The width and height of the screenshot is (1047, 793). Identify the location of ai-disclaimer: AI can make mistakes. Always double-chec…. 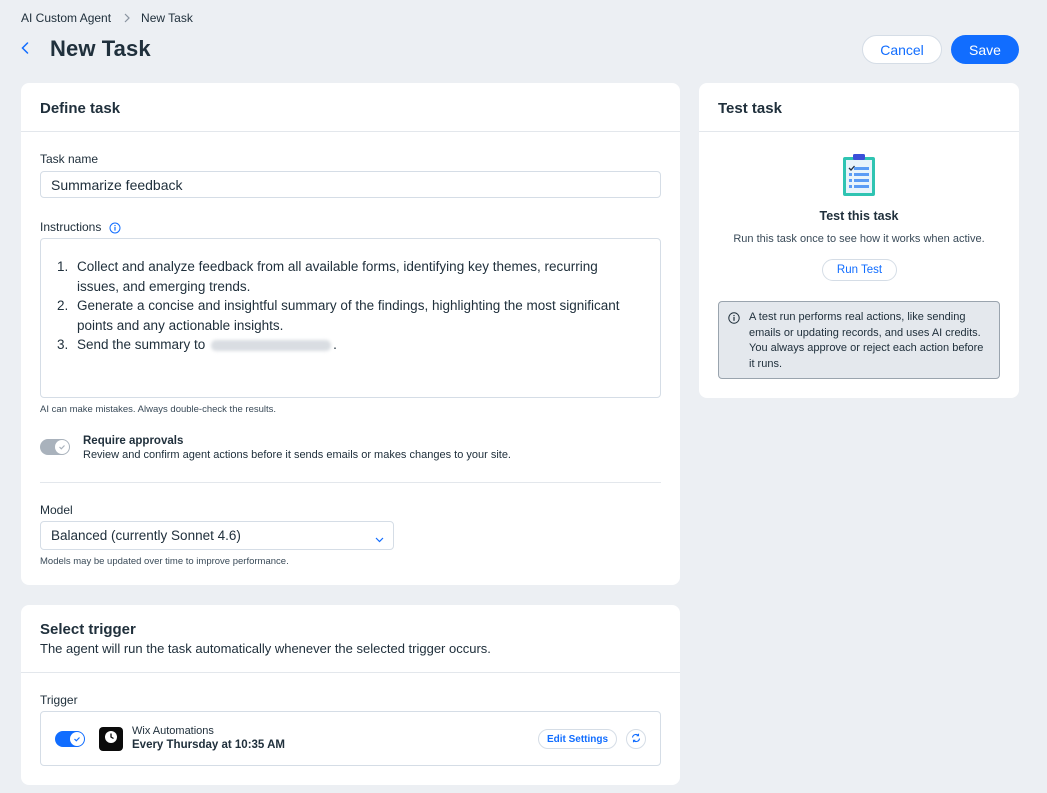
(158, 409).